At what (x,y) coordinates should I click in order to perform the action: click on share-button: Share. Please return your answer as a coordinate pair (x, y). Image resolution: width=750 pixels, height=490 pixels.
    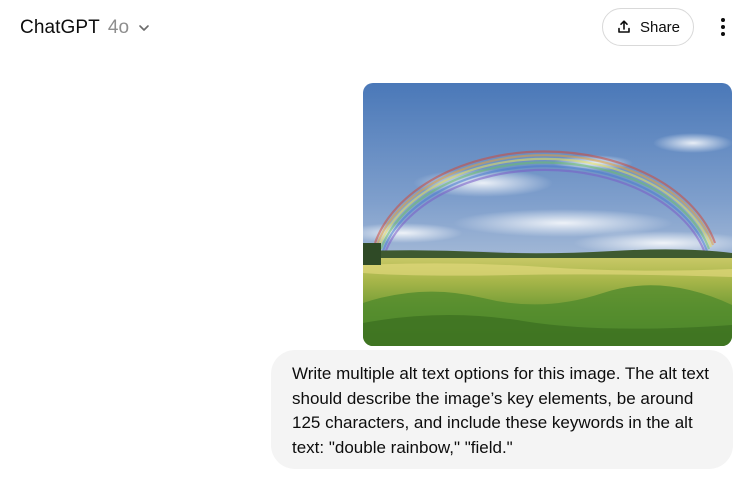
    Looking at the image, I should click on (648, 27).